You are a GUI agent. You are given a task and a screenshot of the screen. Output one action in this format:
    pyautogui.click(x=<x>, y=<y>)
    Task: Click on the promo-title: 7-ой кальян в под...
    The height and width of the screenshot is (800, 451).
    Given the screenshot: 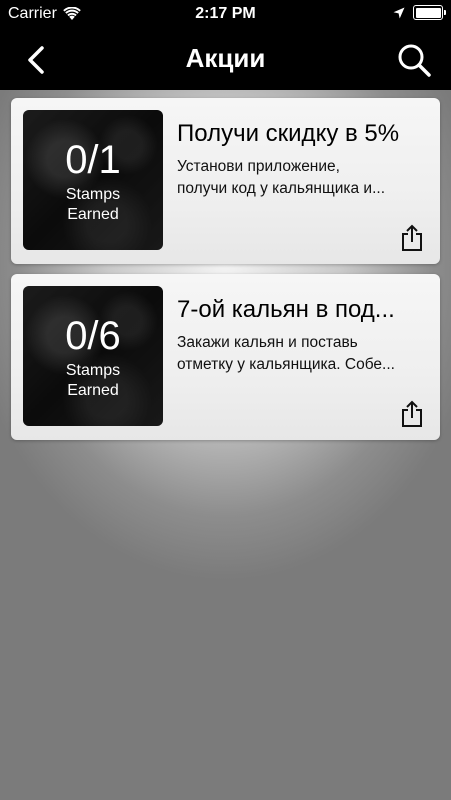 What is the action you would take?
    pyautogui.click(x=286, y=309)
    